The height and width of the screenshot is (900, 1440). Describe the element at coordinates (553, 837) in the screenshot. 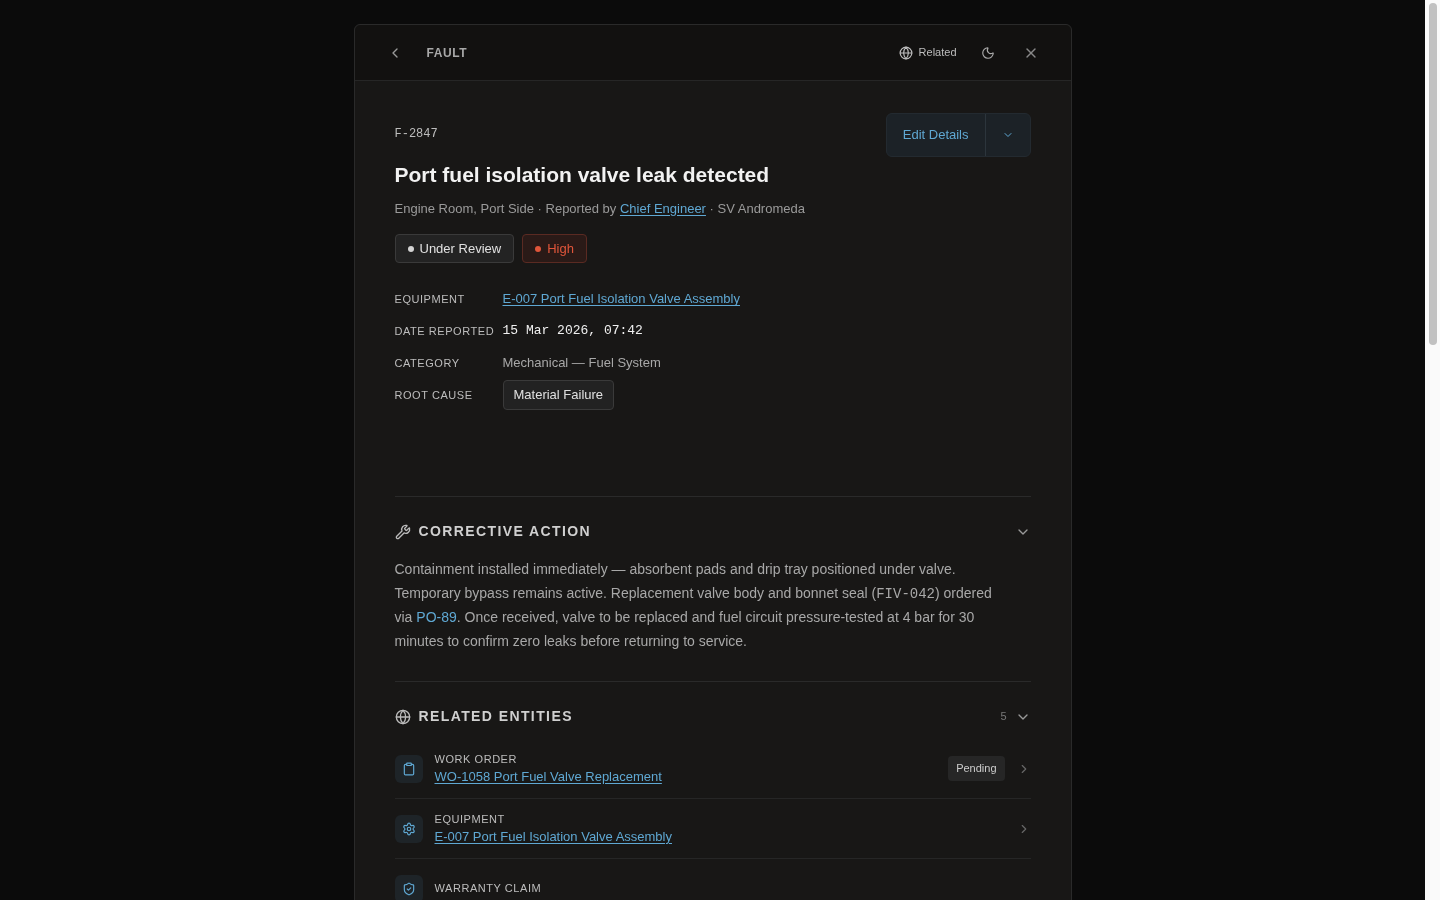

I see `entity-link: E-007 Port Fuel Isolation Valve Assembly` at that location.